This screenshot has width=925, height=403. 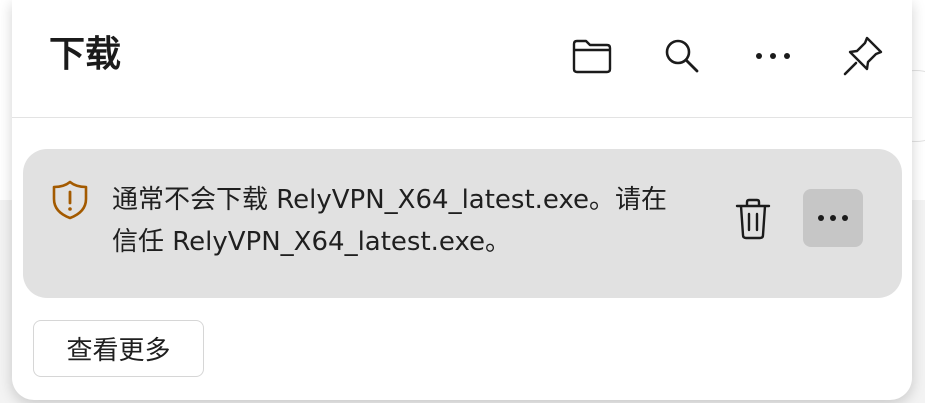 I want to click on see-more-button: 查看更多, so click(x=118, y=348).